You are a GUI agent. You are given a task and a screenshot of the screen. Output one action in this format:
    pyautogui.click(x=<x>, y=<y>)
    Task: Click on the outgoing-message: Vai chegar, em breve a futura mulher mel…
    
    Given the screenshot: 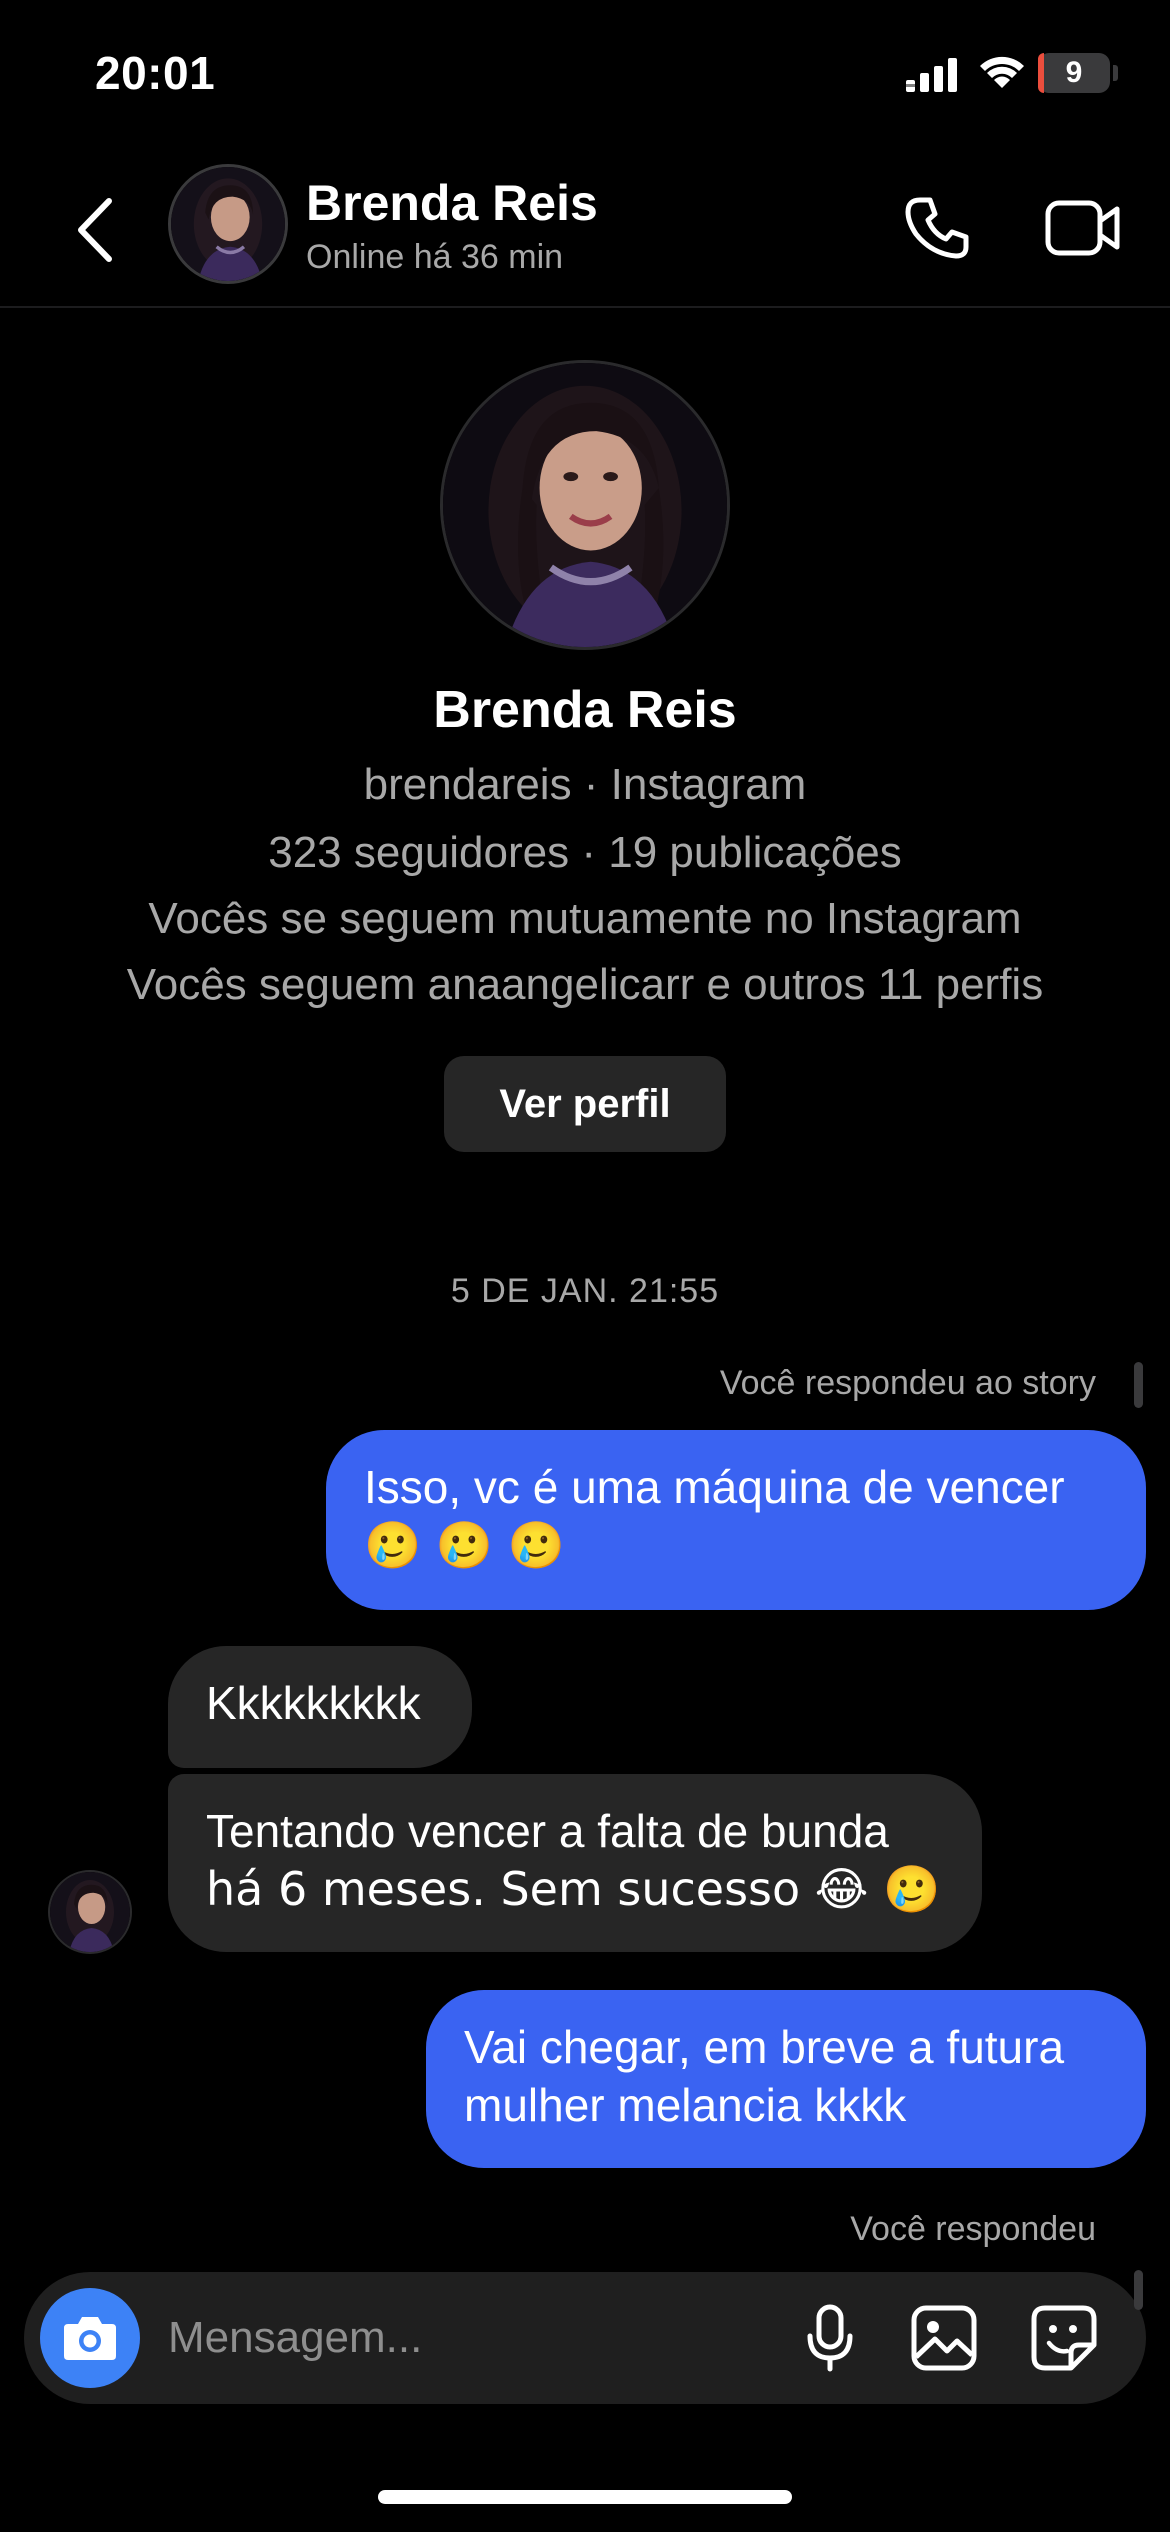 What is the action you would take?
    pyautogui.click(x=786, y=2079)
    